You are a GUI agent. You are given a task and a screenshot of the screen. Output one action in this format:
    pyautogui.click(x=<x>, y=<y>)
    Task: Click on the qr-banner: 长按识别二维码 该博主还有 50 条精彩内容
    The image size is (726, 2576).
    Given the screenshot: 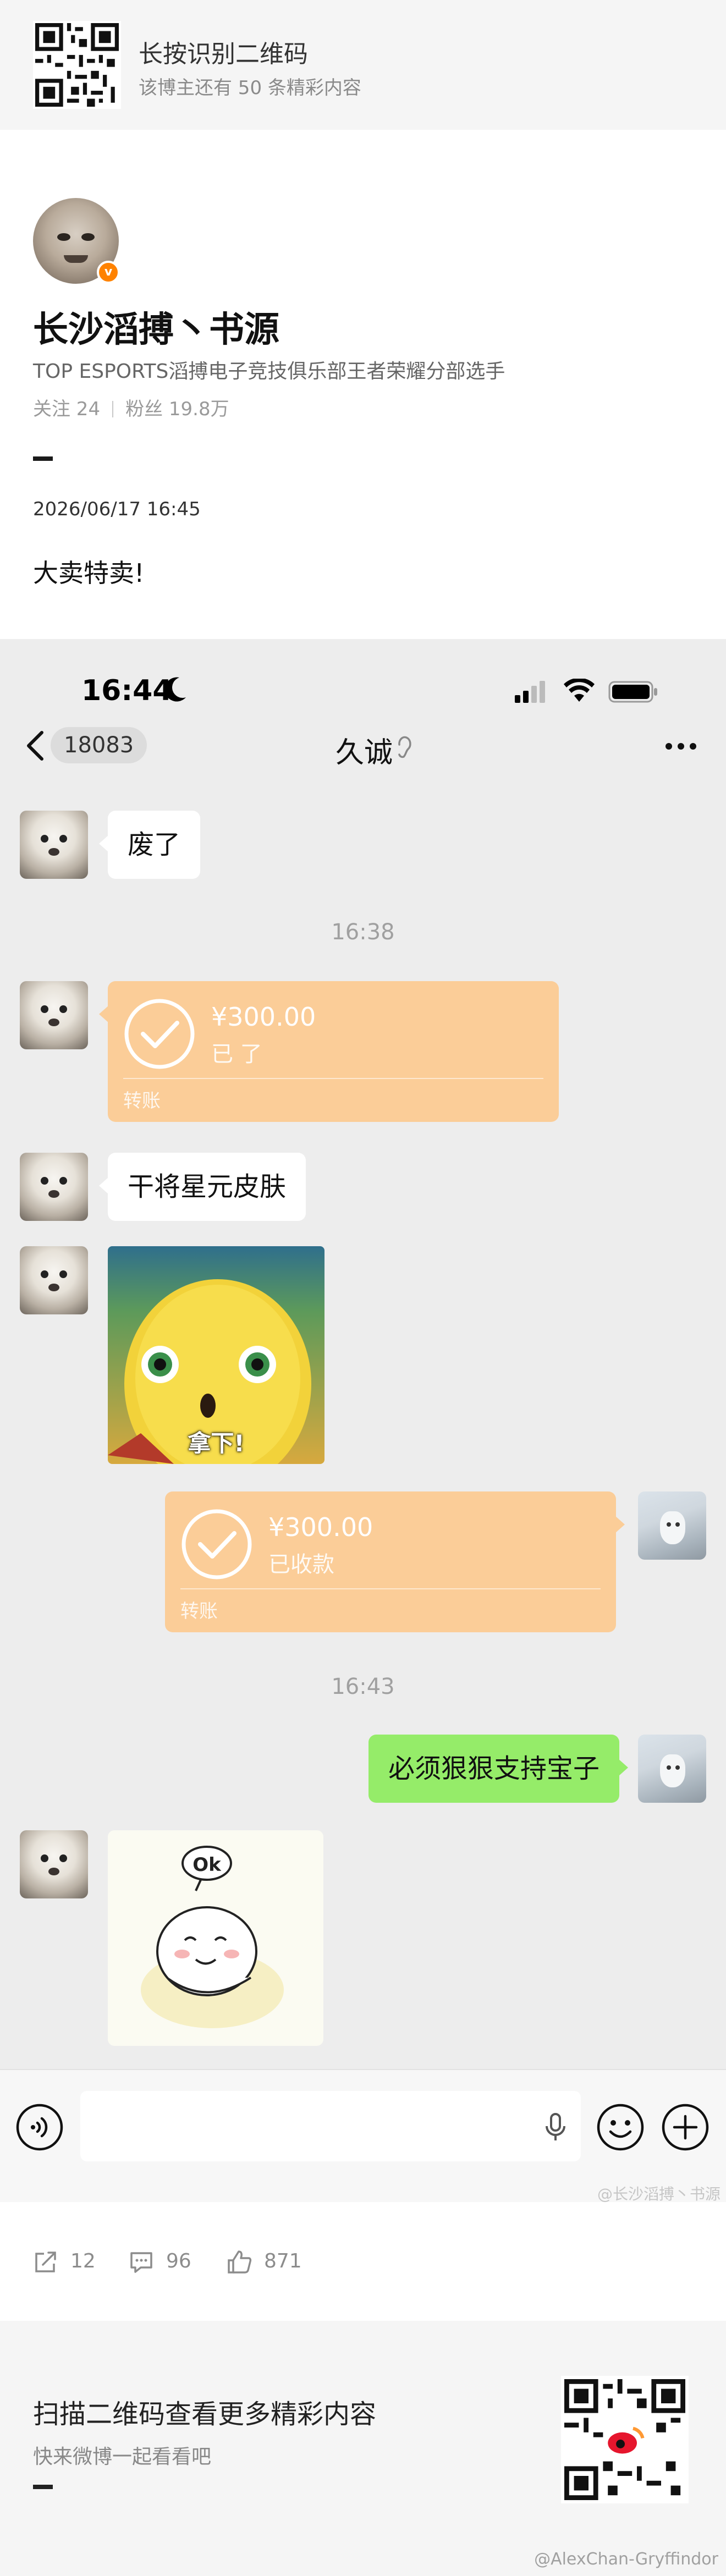 What is the action you would take?
    pyautogui.click(x=363, y=65)
    